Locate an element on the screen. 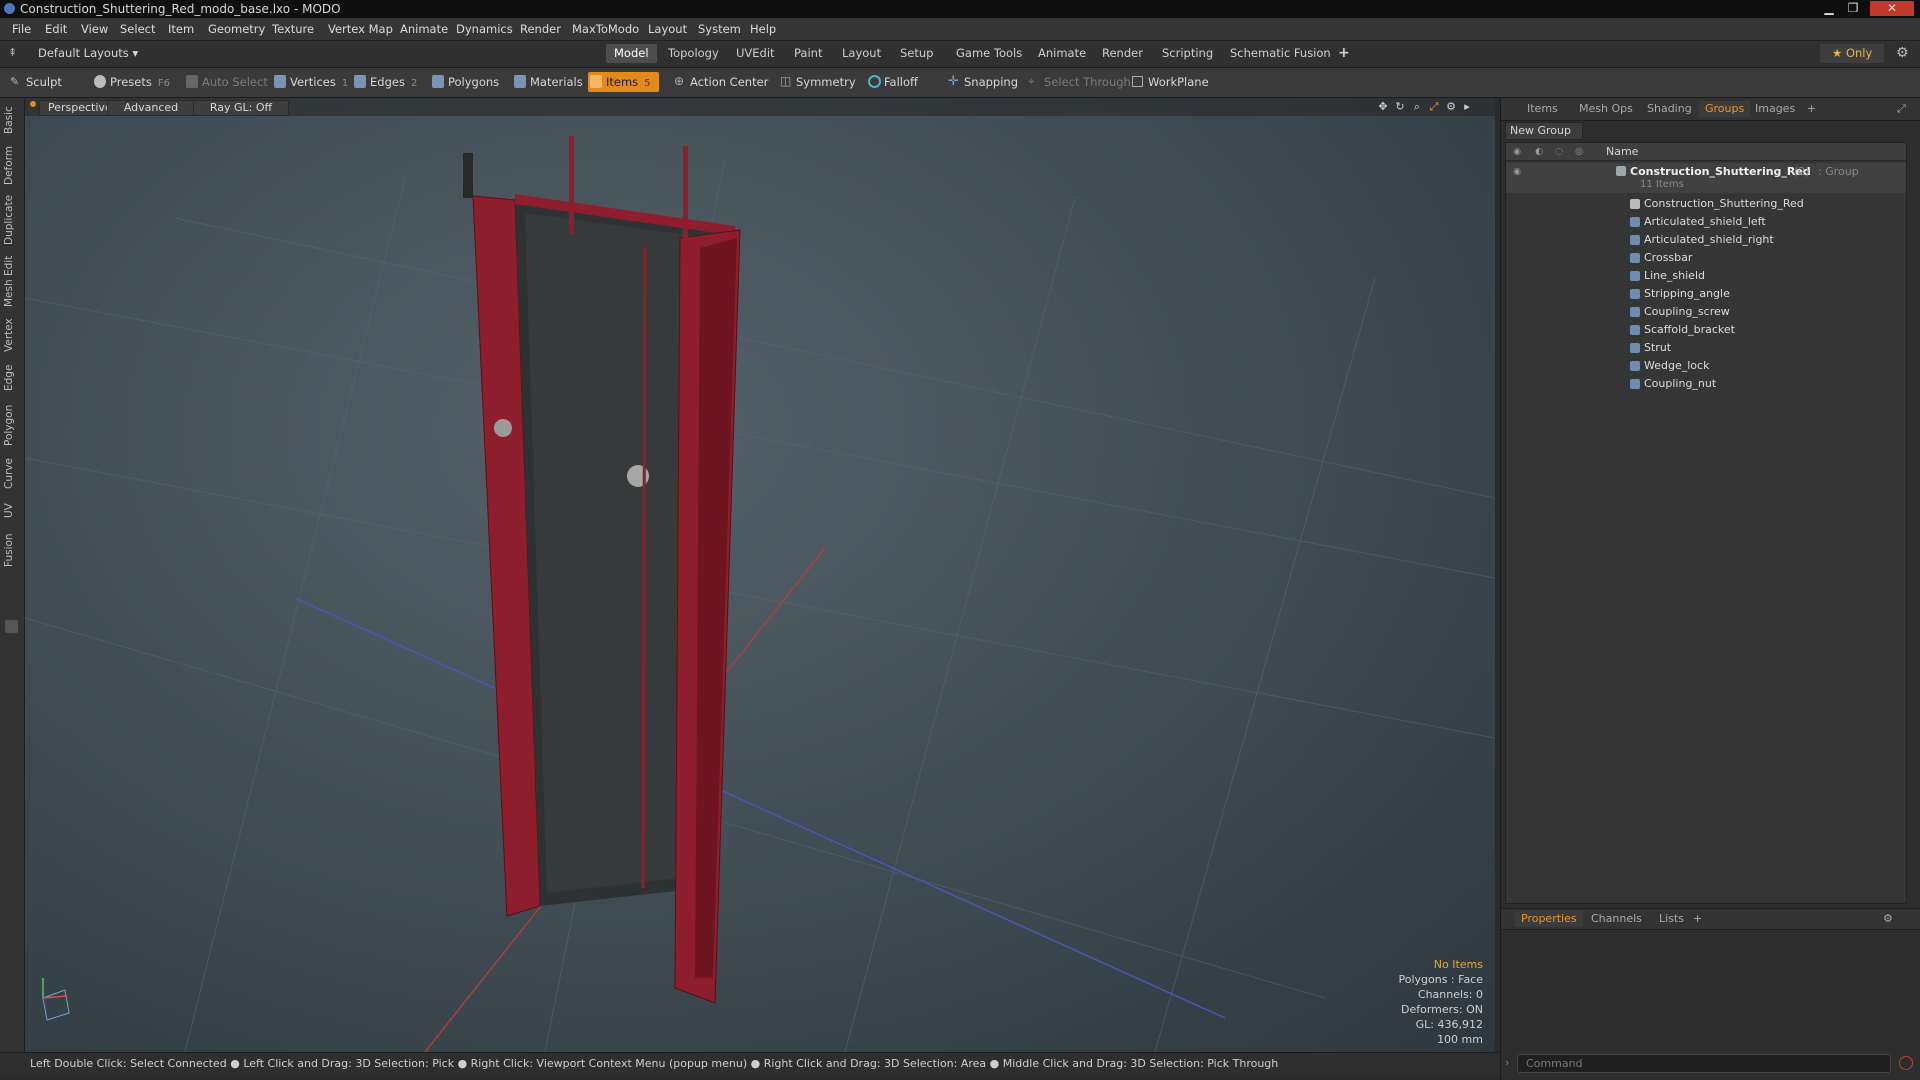  select-through-icon: ⌖ is located at coordinates (1031, 81).